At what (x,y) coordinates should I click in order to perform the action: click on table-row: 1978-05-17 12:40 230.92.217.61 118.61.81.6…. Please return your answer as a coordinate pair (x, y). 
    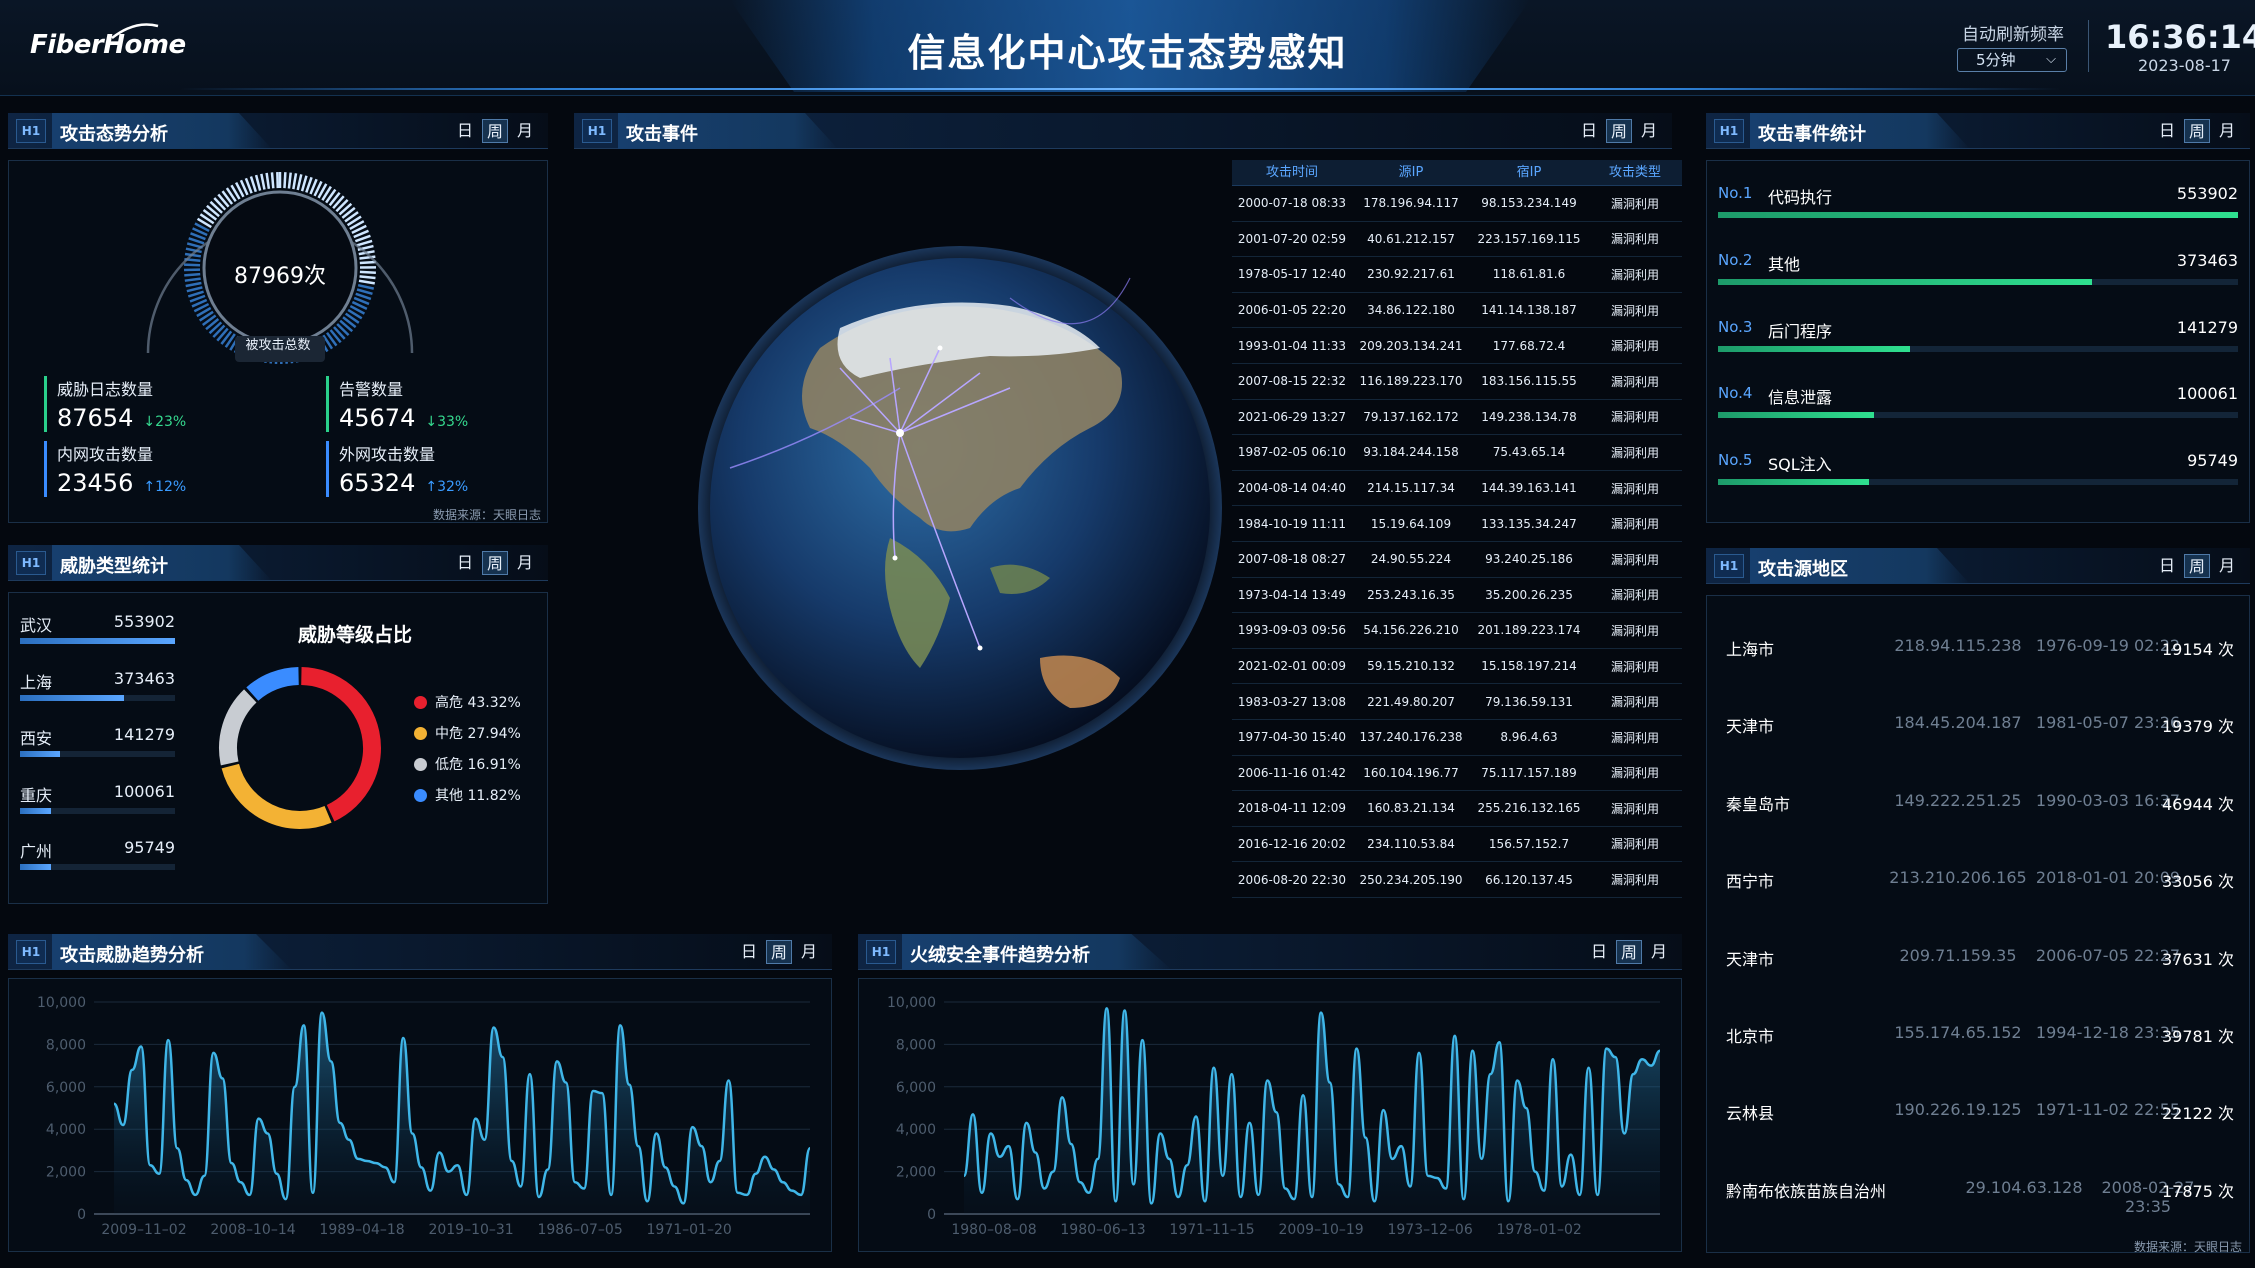
    Looking at the image, I should click on (1457, 275).